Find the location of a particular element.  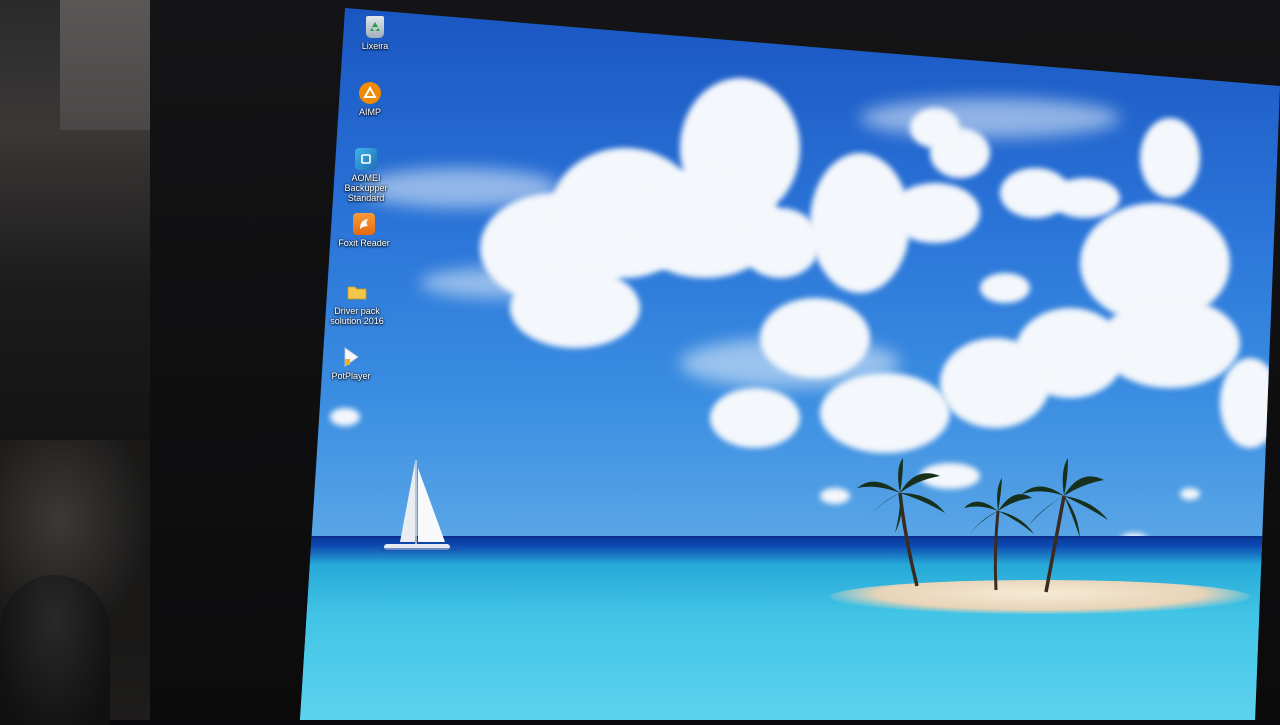

desktop-icon-foxit-reader: Foxit Reader is located at coordinates (364, 230).